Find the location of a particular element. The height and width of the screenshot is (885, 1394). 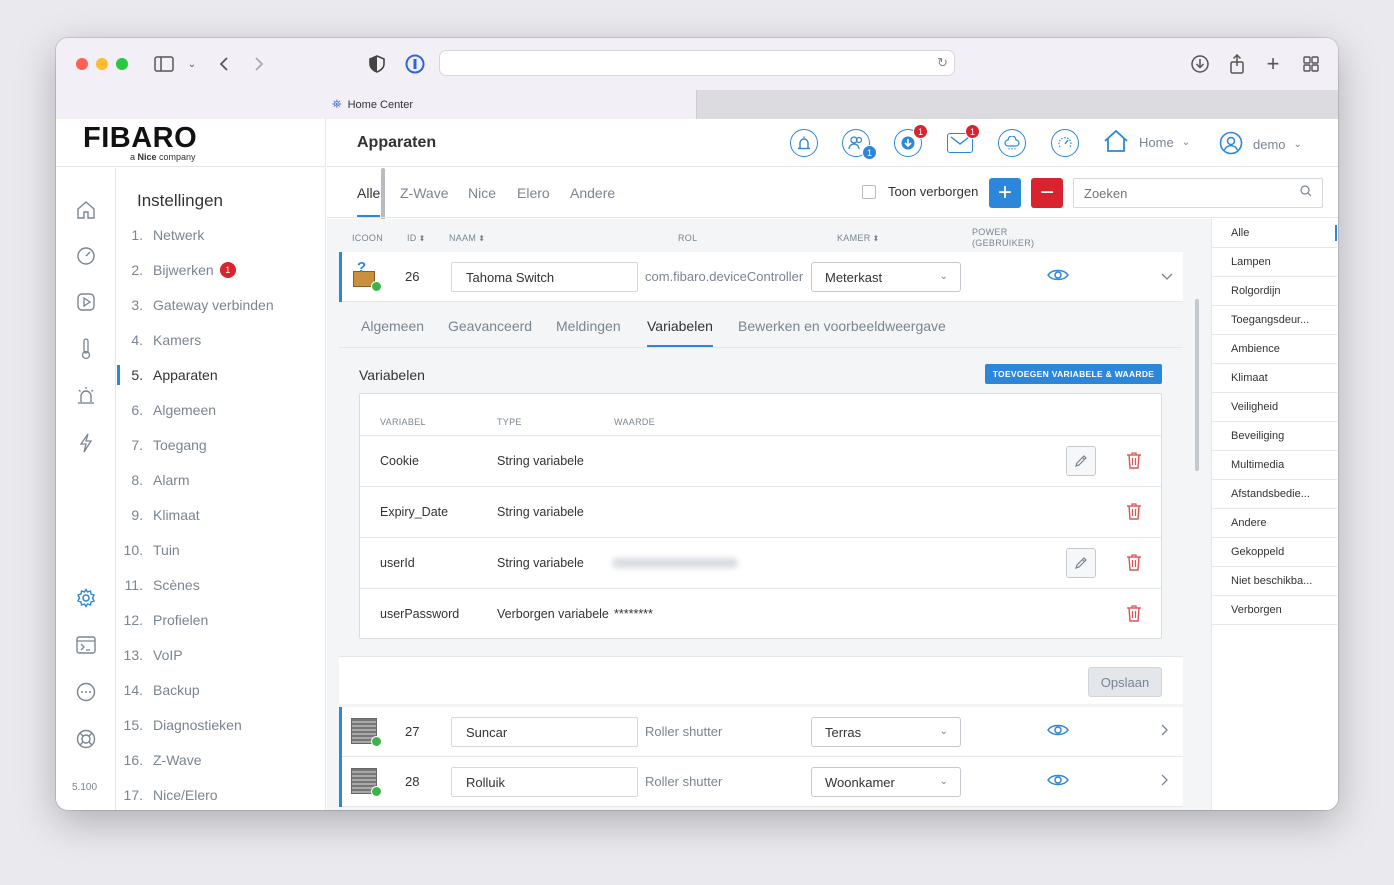

minimize-window-button is located at coordinates (102, 64).